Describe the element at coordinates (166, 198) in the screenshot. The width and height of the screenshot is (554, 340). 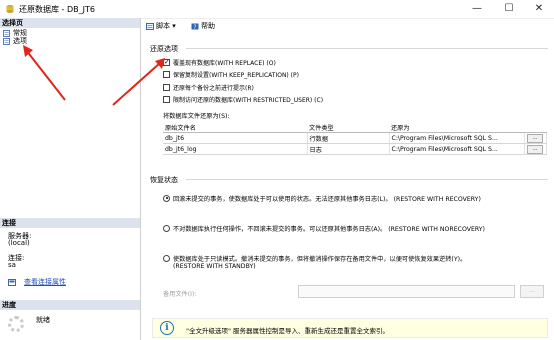
I see `radio-selected` at that location.